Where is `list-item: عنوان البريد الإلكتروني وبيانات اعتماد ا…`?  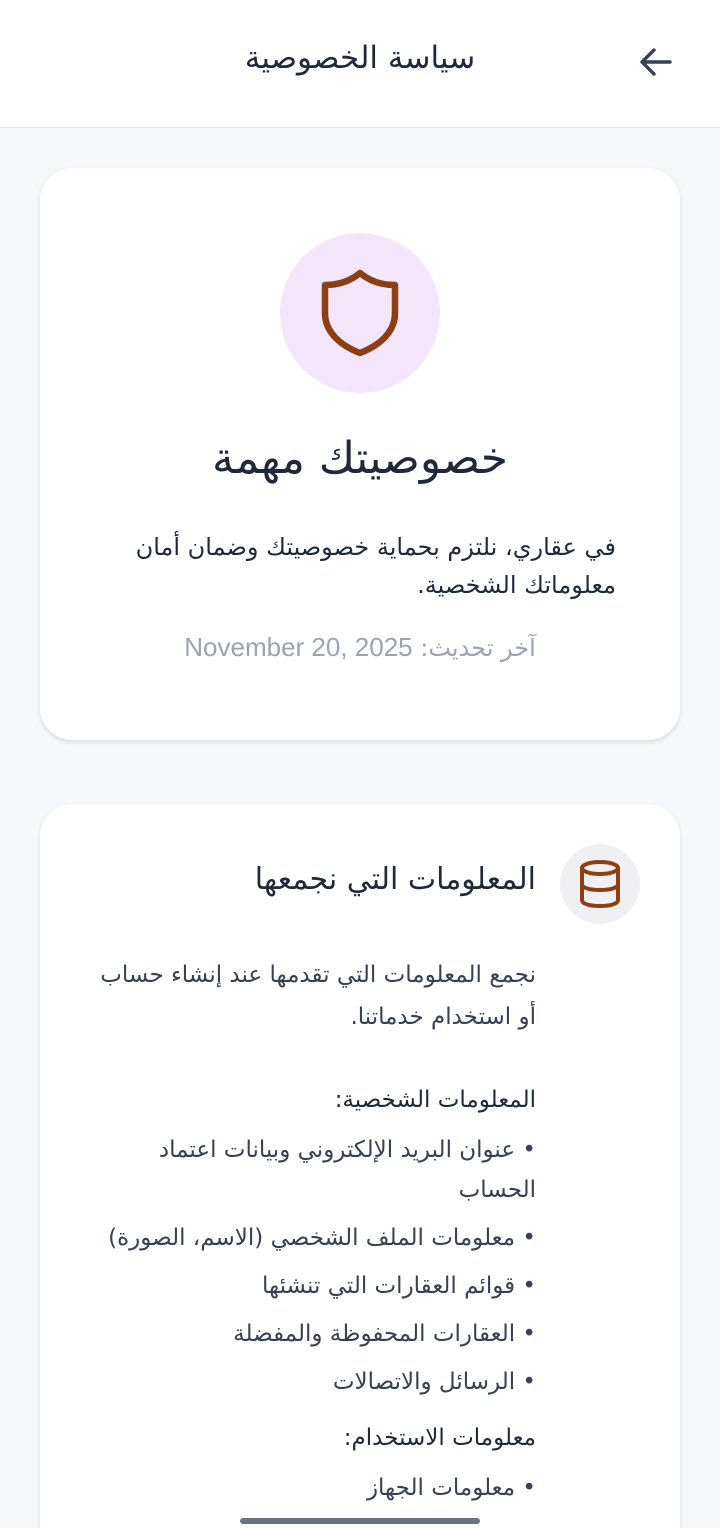
list-item: عنوان البريد الإلكتروني وبيانات اعتماد ا… is located at coordinates (308, 1170).